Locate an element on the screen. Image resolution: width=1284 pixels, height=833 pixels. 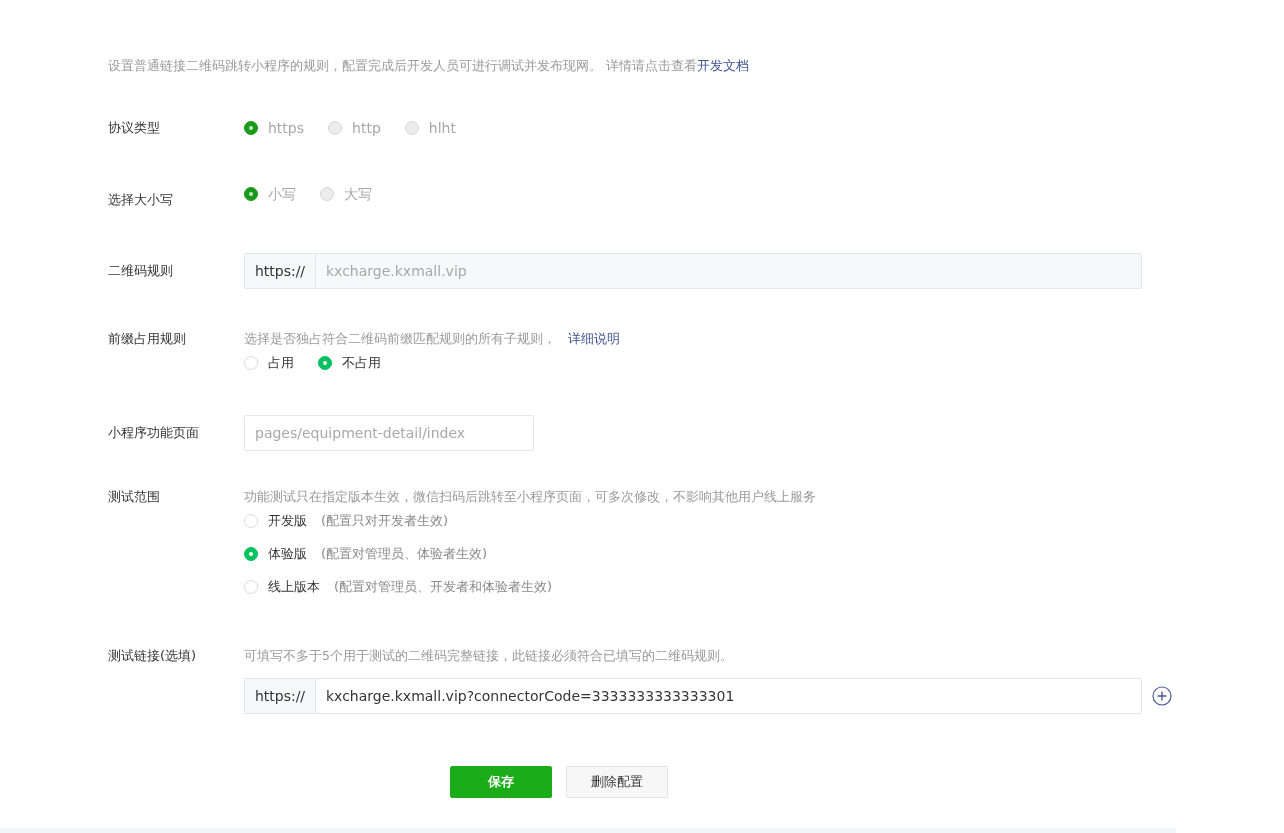
intro-text: 设置普通链接二维码跳转小程序的规则，配置完成后开发人员可进行调试并发布现网。 详情请点击查看开发文档 is located at coordinates (429, 66).